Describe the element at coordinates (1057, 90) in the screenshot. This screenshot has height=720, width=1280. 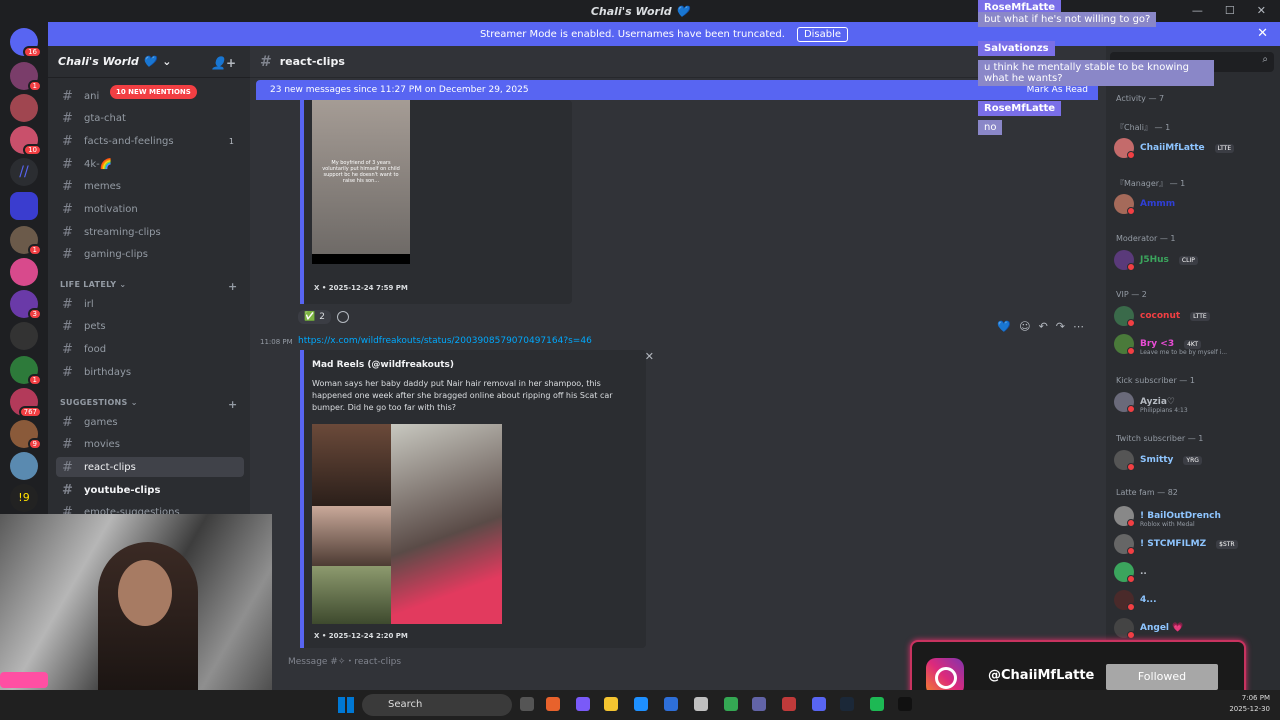
I see `mark-as-read-button: Mark As Read` at that location.